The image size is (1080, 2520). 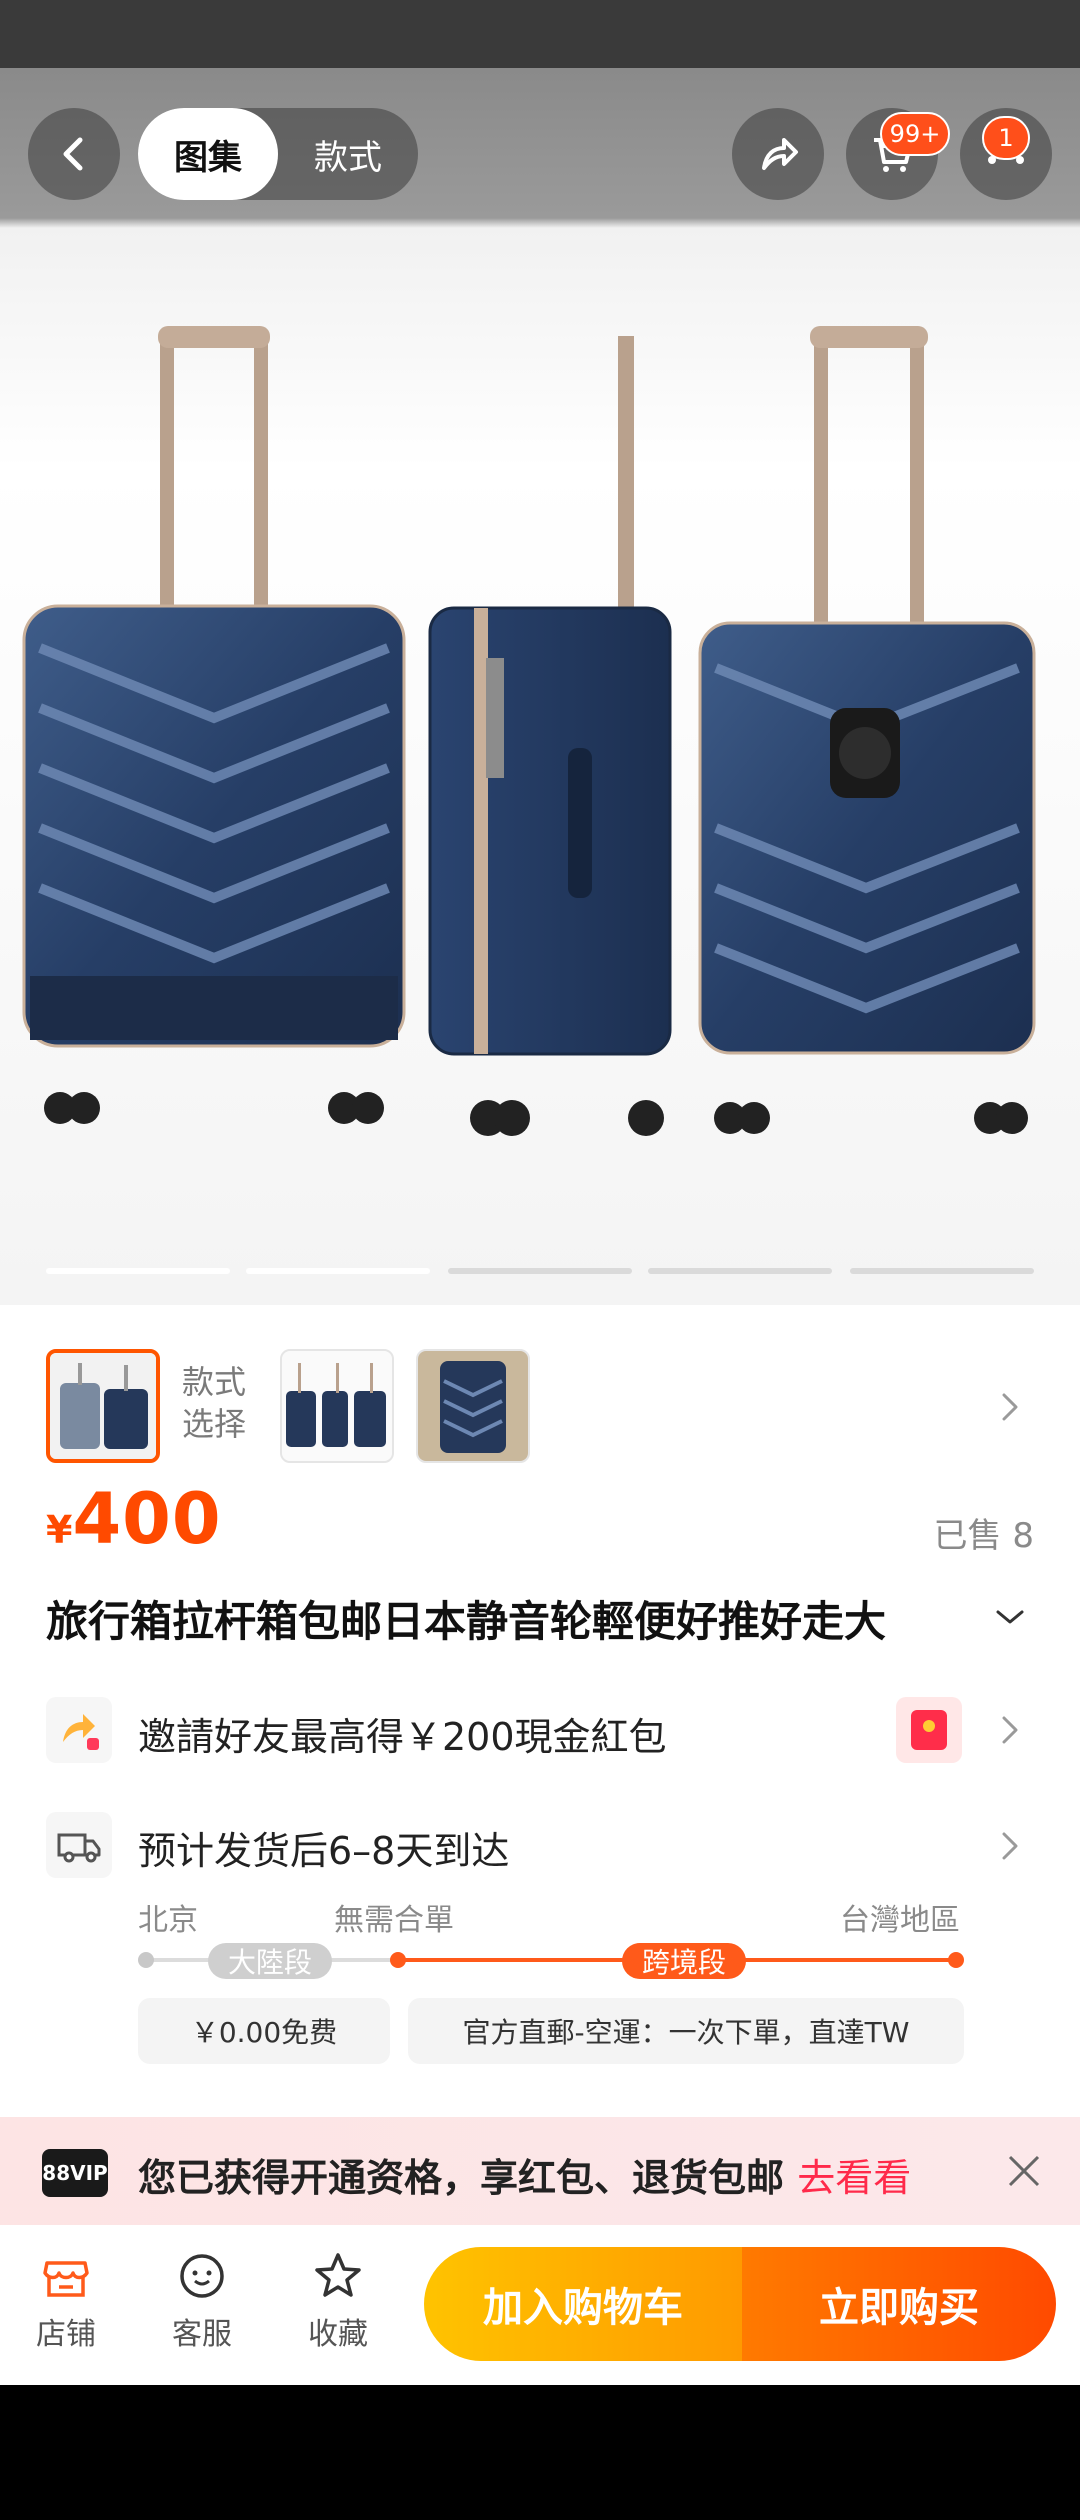 I want to click on route-dot-destination, so click(x=956, y=1960).